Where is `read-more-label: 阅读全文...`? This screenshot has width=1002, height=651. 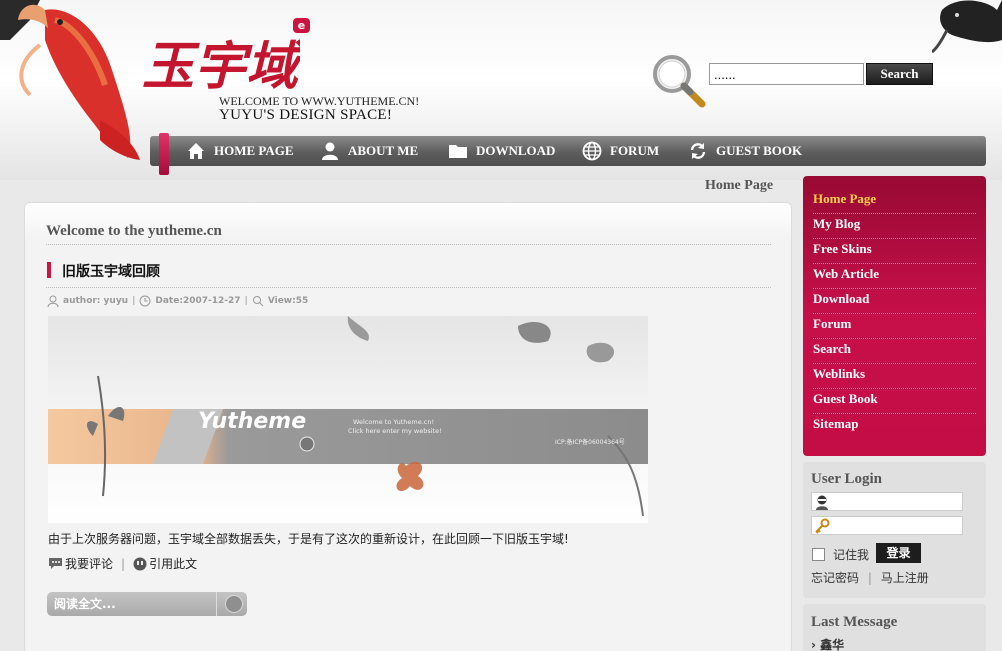
read-more-label: 阅读全文... is located at coordinates (85, 604).